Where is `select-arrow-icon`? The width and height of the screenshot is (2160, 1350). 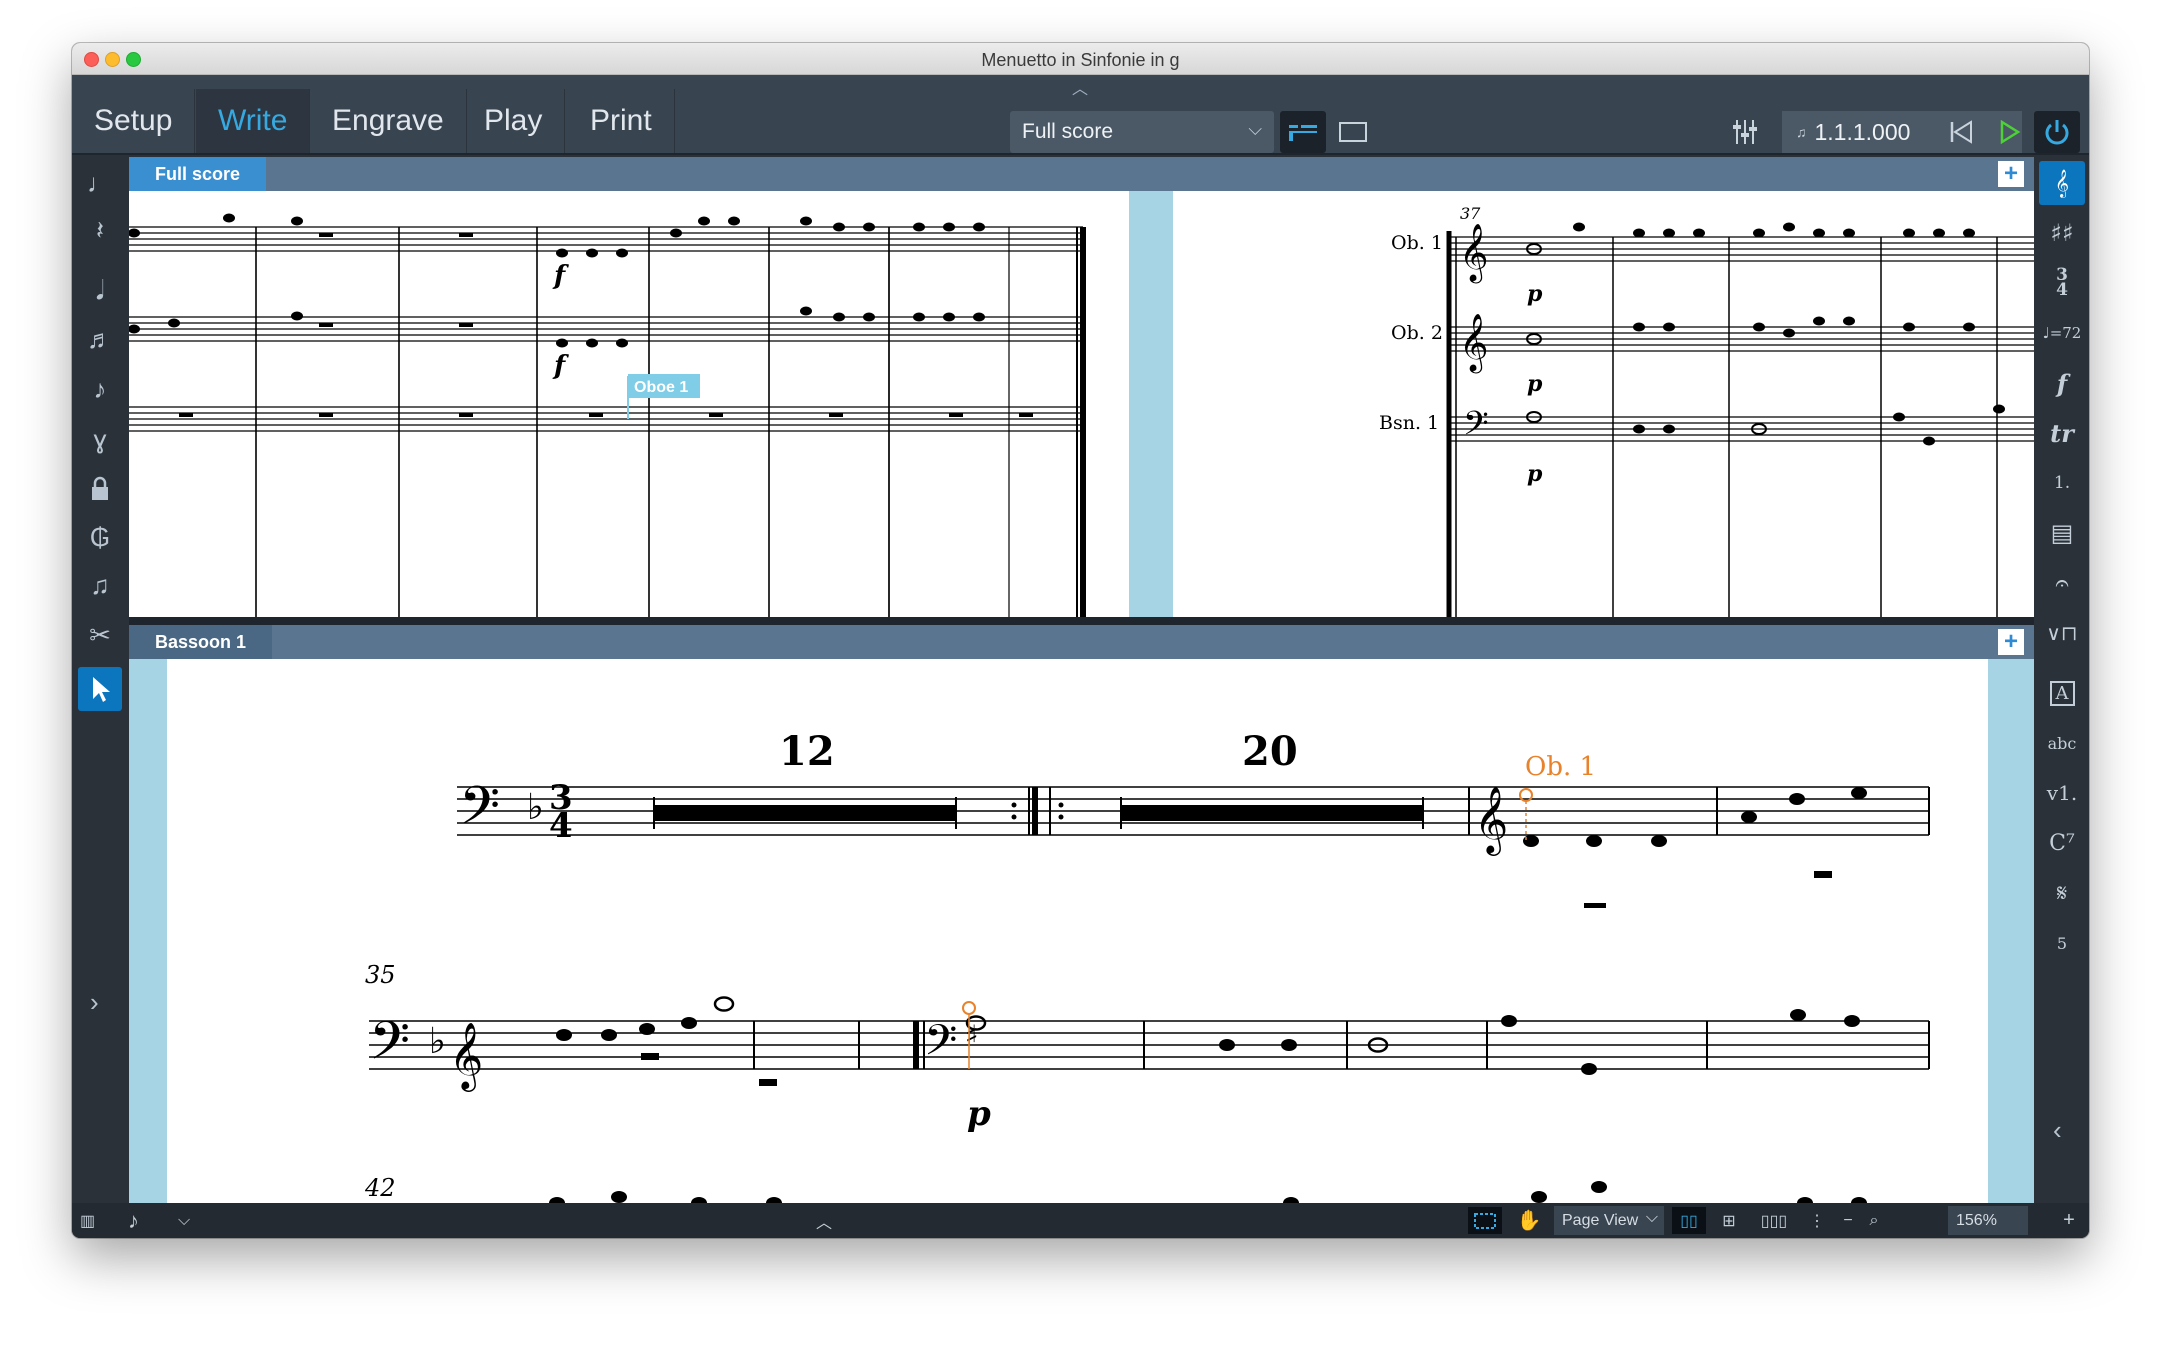 select-arrow-icon is located at coordinates (100, 689).